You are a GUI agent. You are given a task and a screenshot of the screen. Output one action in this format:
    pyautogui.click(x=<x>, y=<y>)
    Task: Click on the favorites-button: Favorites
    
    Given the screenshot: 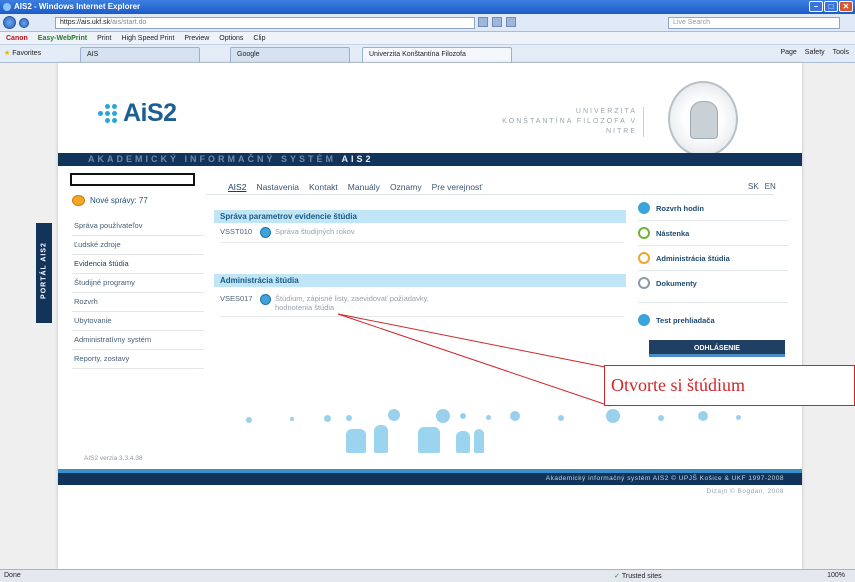 What is the action you would take?
    pyautogui.click(x=22, y=53)
    